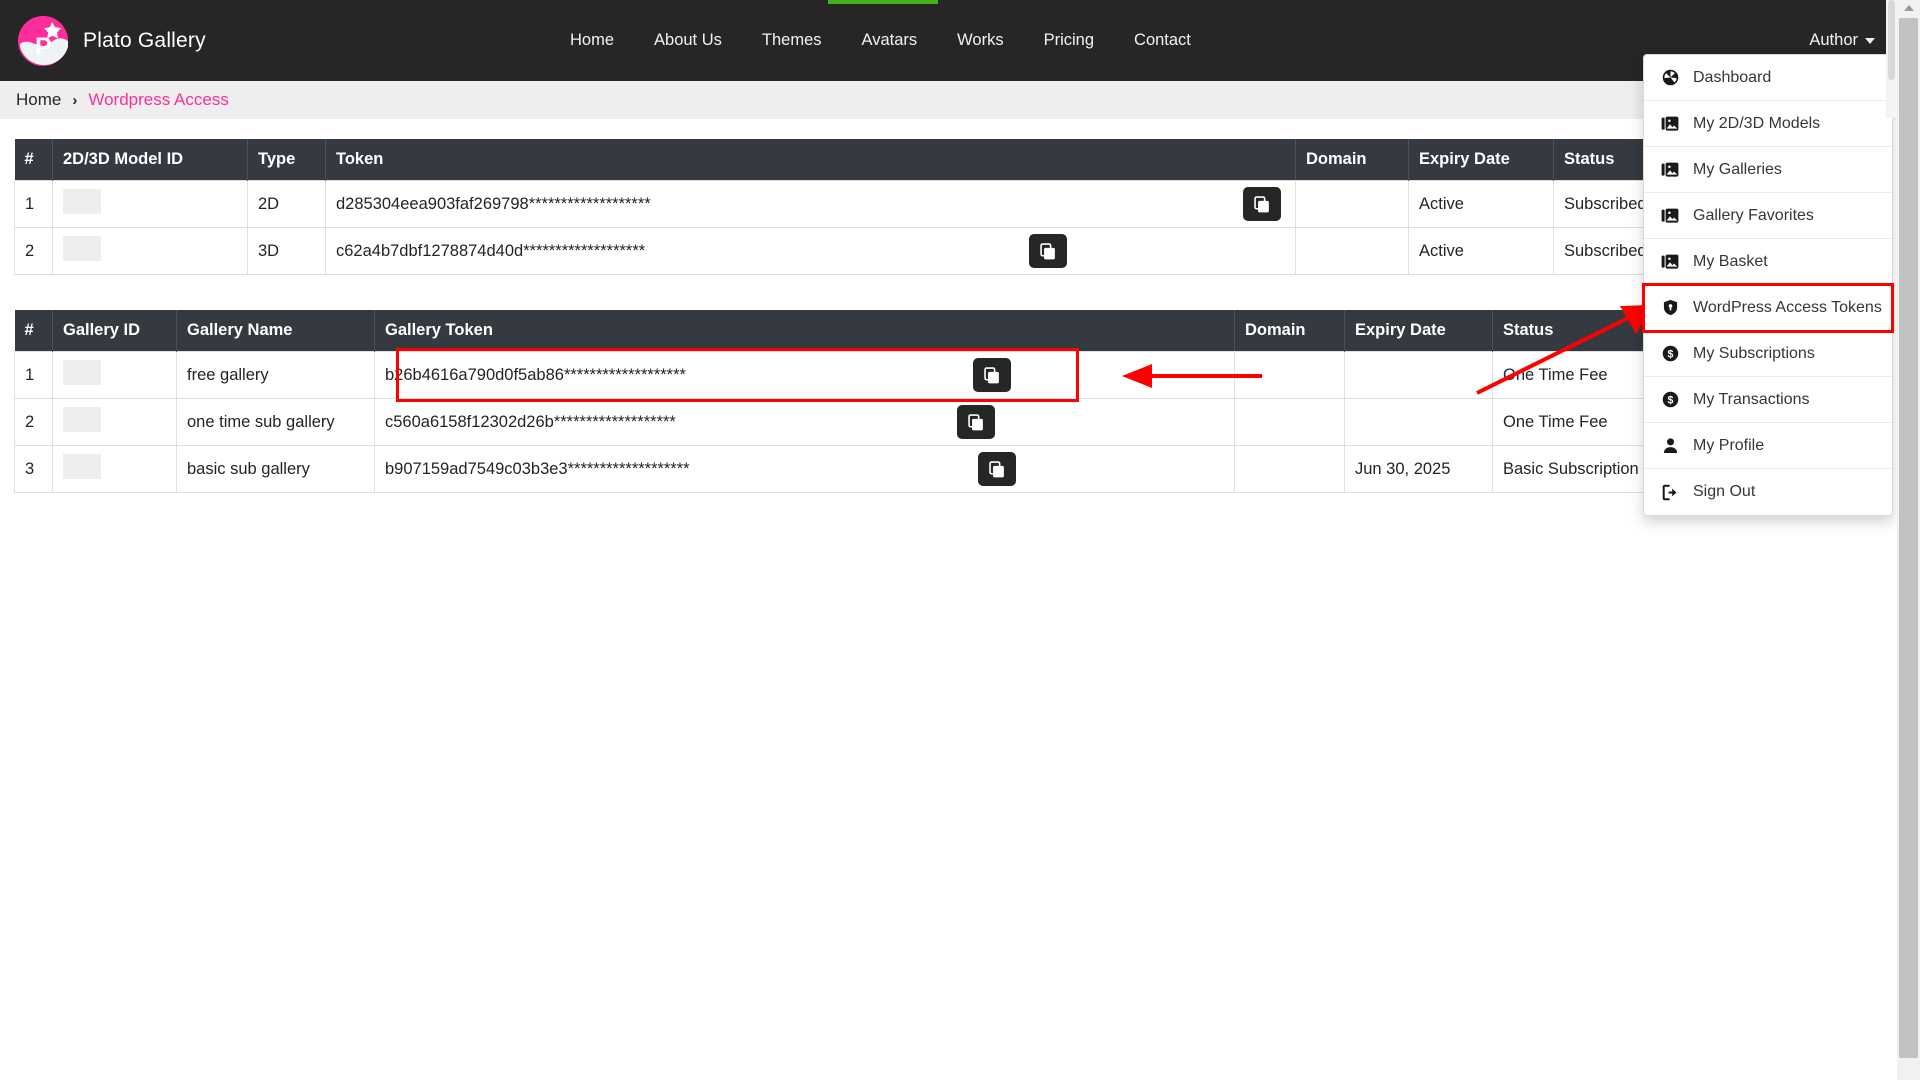  I want to click on nav-link-works: Works, so click(980, 40).